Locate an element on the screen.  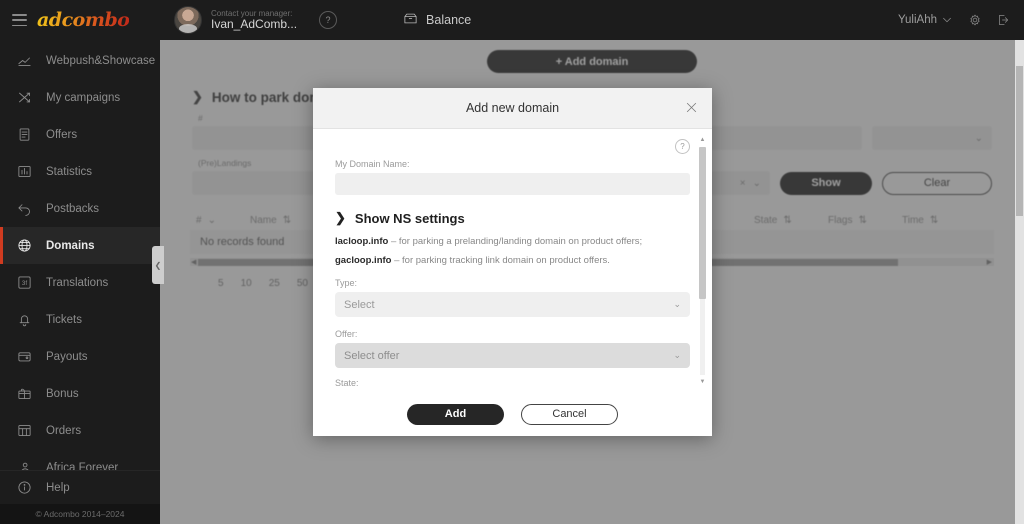
logout-icon is located at coordinates (1003, 20).